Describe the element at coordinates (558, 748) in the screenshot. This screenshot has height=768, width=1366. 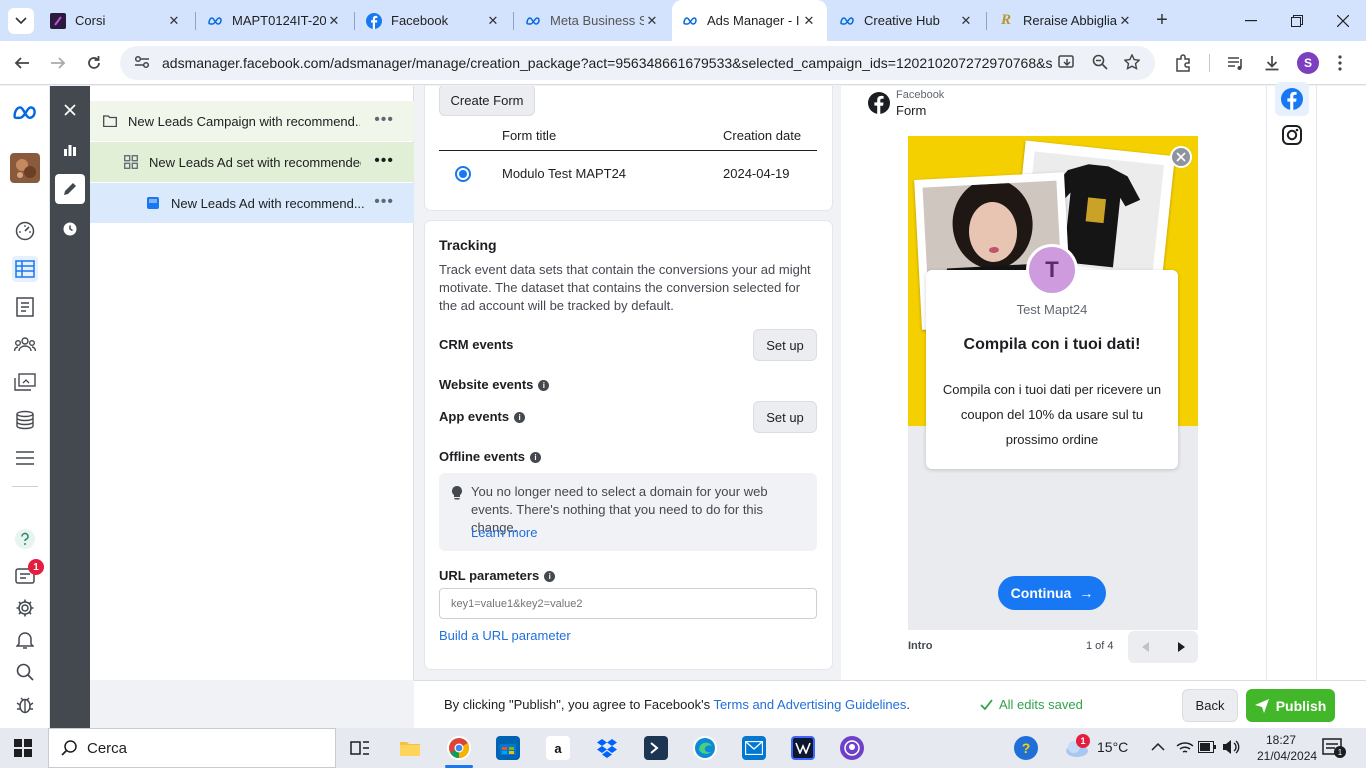
I see `amazon-icon: a` at that location.